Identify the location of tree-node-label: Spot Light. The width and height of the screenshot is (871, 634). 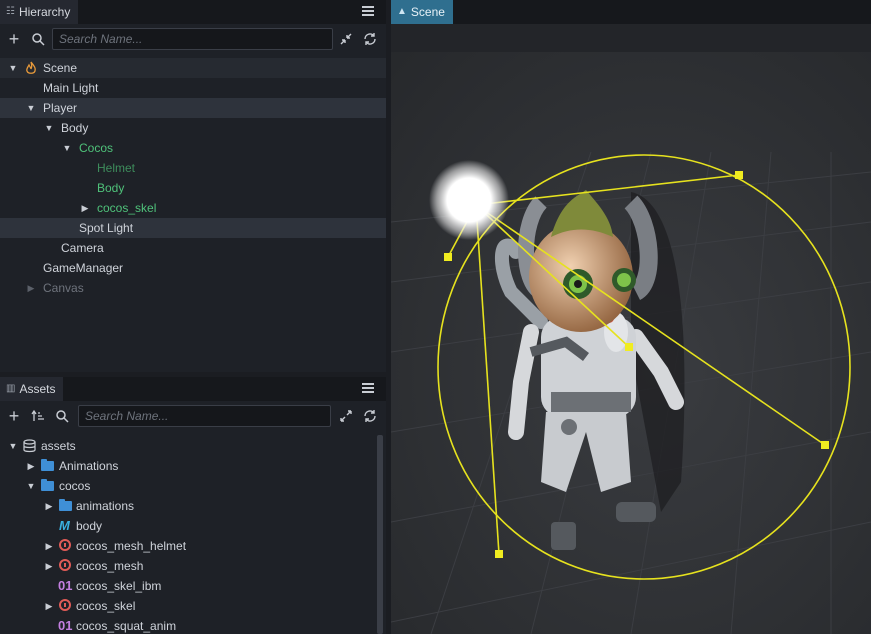
(106, 228).